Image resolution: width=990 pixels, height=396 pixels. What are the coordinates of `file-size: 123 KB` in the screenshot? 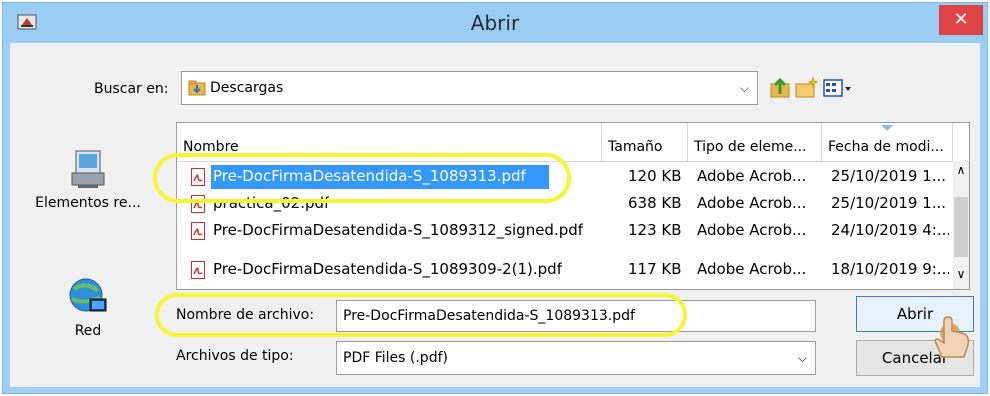 It's located at (655, 230).